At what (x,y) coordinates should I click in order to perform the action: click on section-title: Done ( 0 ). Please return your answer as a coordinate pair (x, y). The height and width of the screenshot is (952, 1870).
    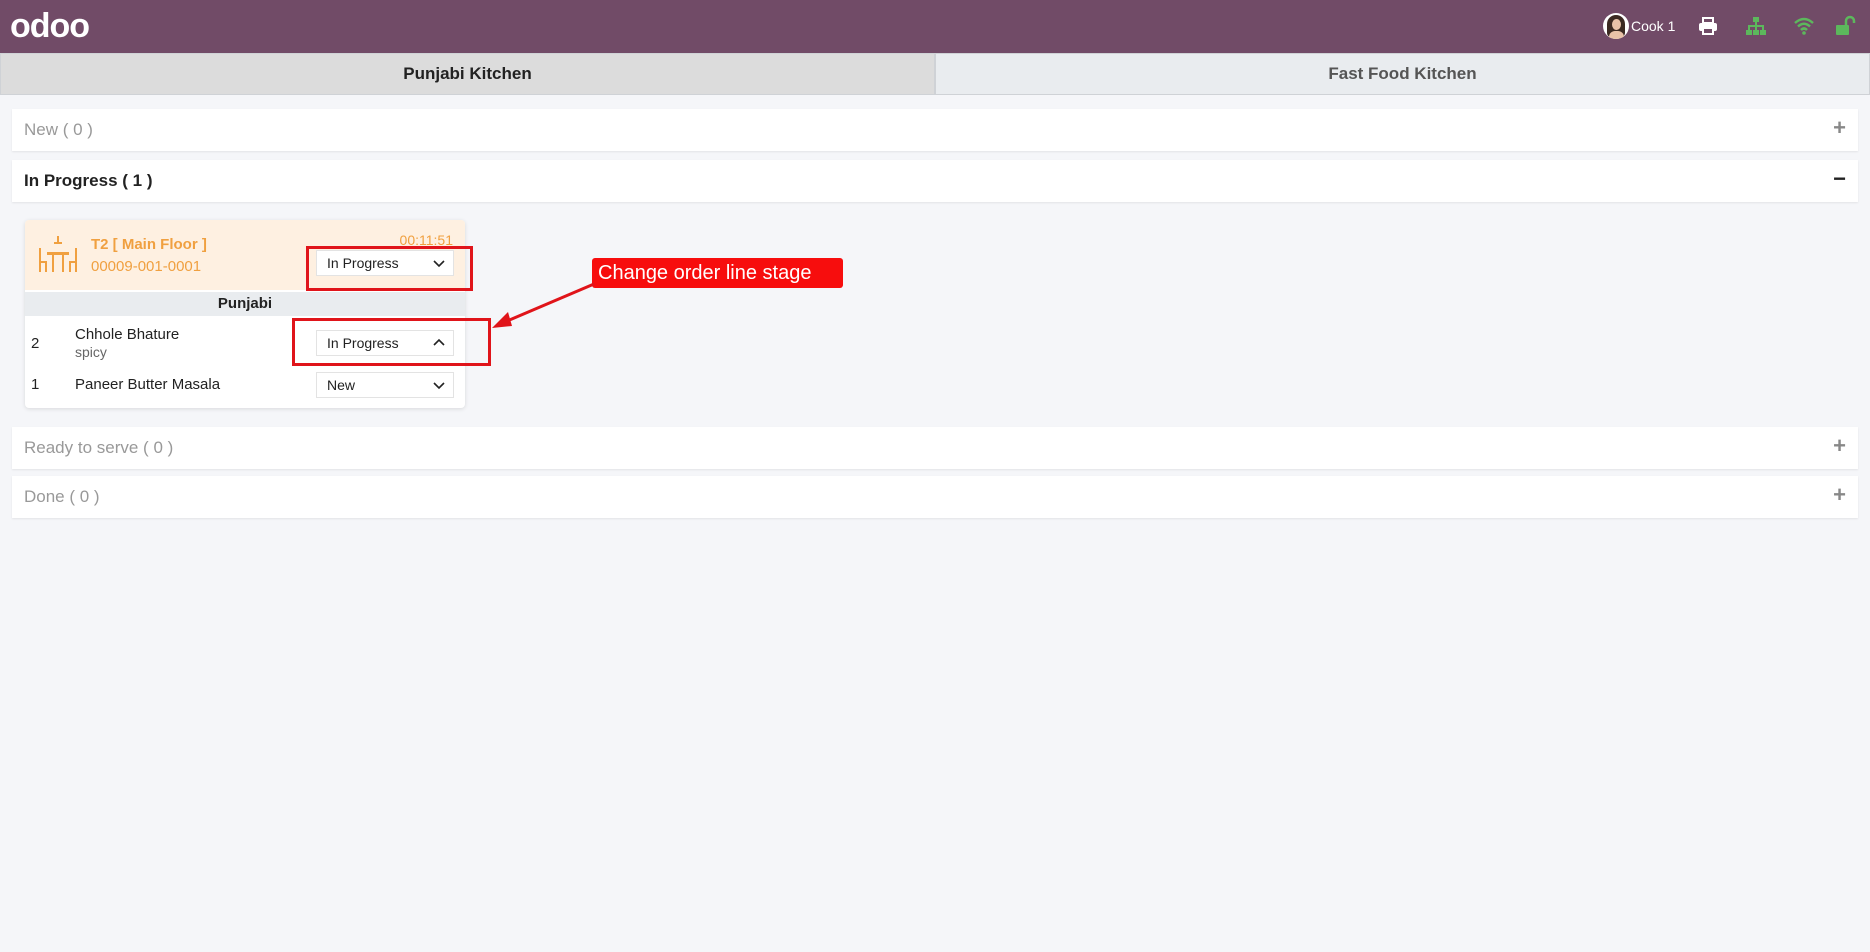
    Looking at the image, I should click on (62, 496).